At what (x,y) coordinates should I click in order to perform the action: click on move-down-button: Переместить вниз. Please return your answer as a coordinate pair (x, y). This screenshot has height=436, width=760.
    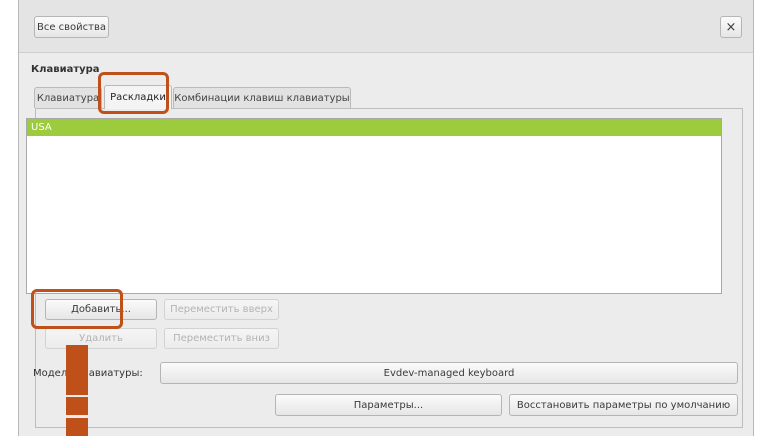
    Looking at the image, I should click on (221, 338).